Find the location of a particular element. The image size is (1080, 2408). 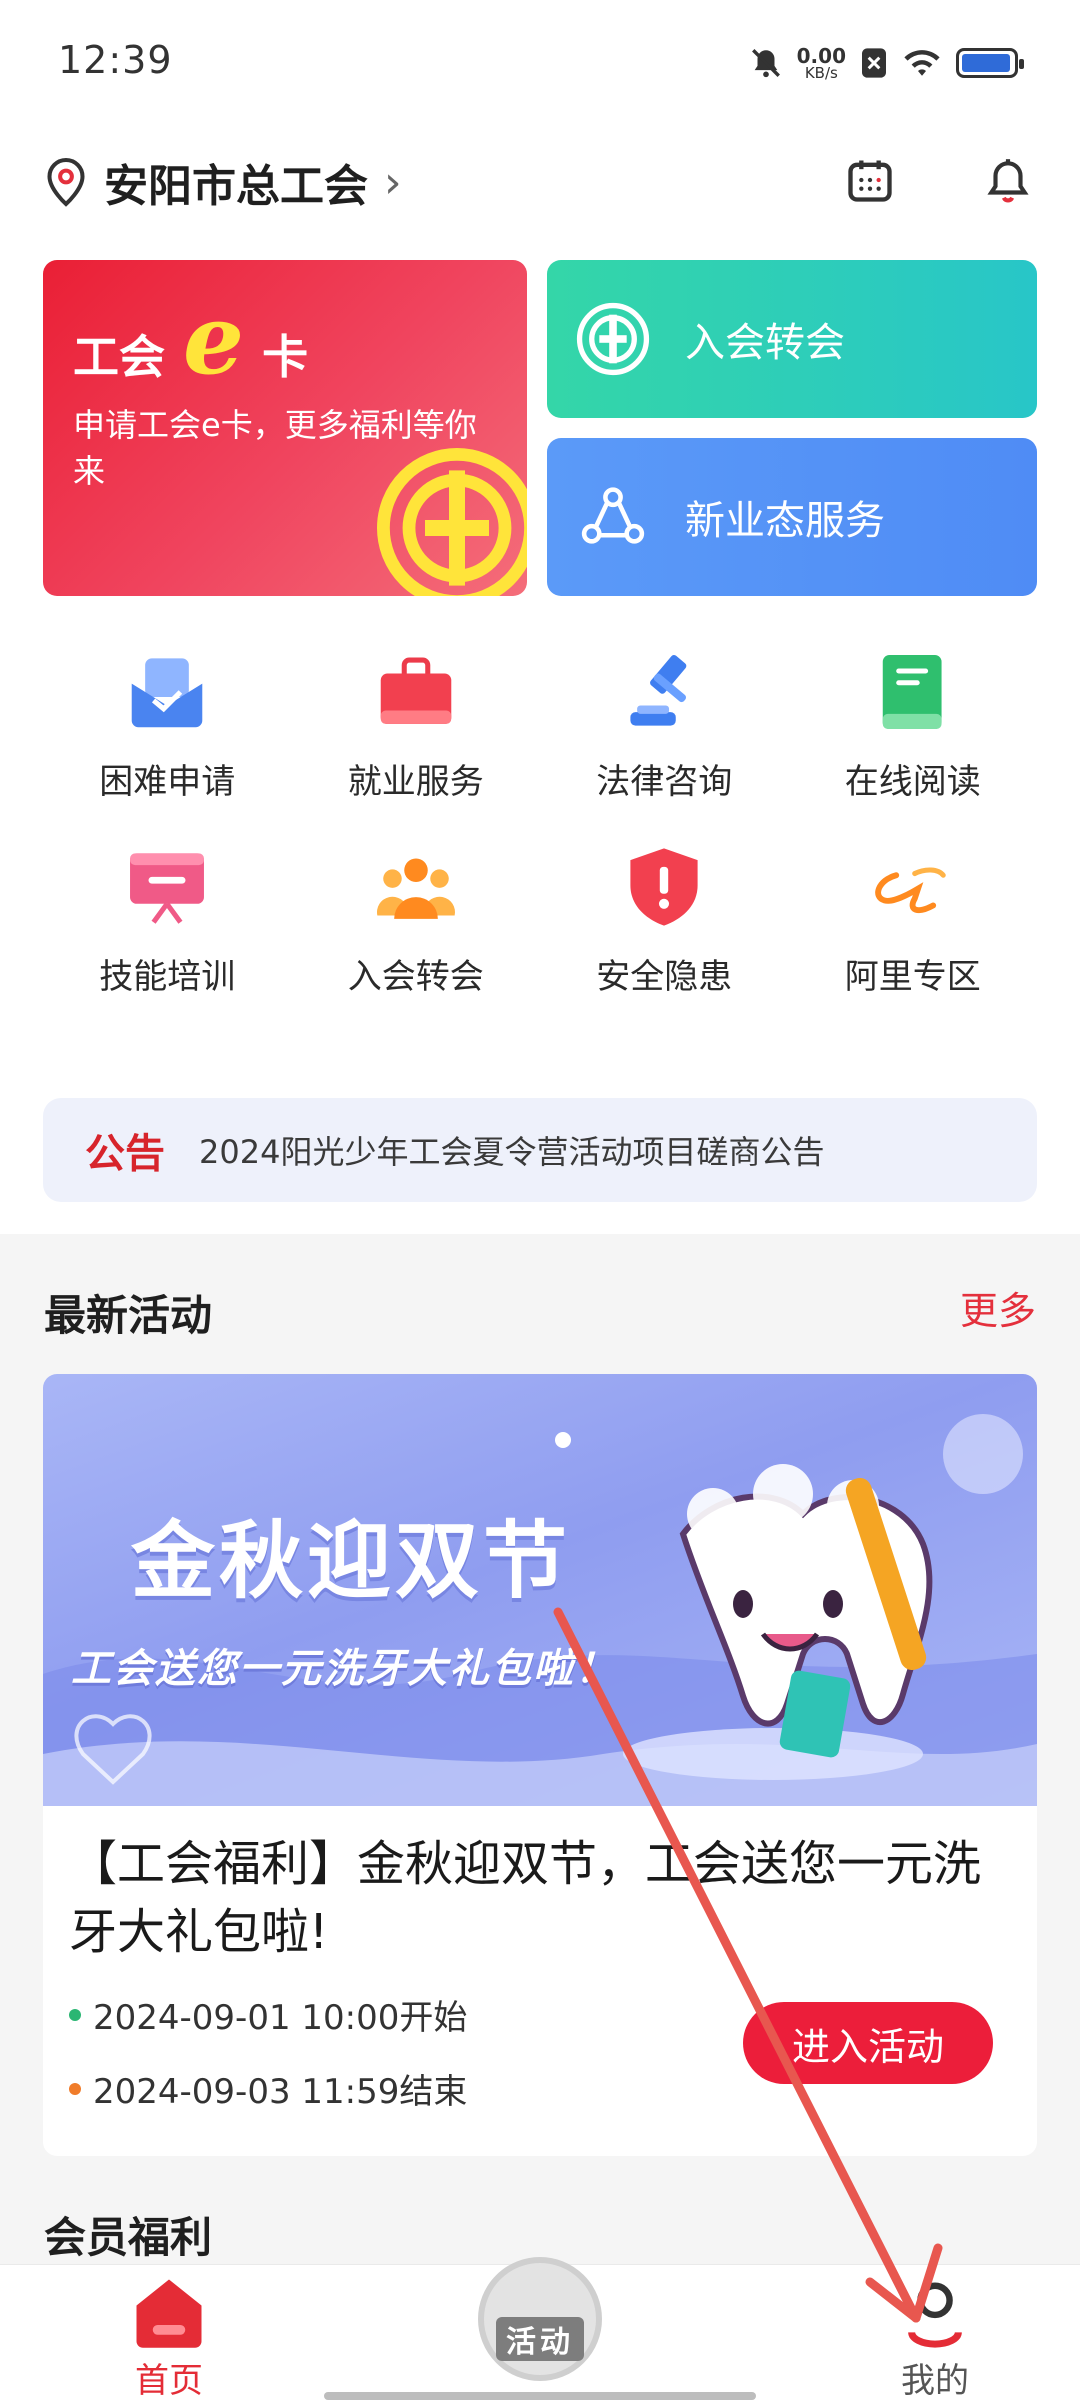

grid-item-skills: 技能培训 is located at coordinates (167, 921).